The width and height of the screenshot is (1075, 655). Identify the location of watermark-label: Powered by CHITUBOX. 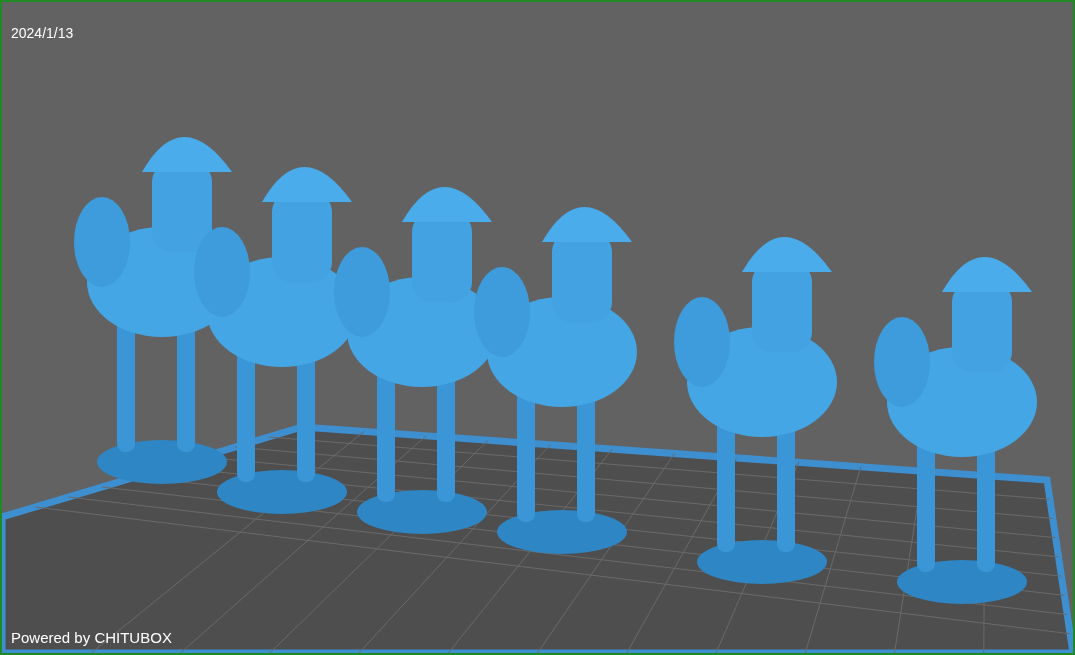
(91, 638).